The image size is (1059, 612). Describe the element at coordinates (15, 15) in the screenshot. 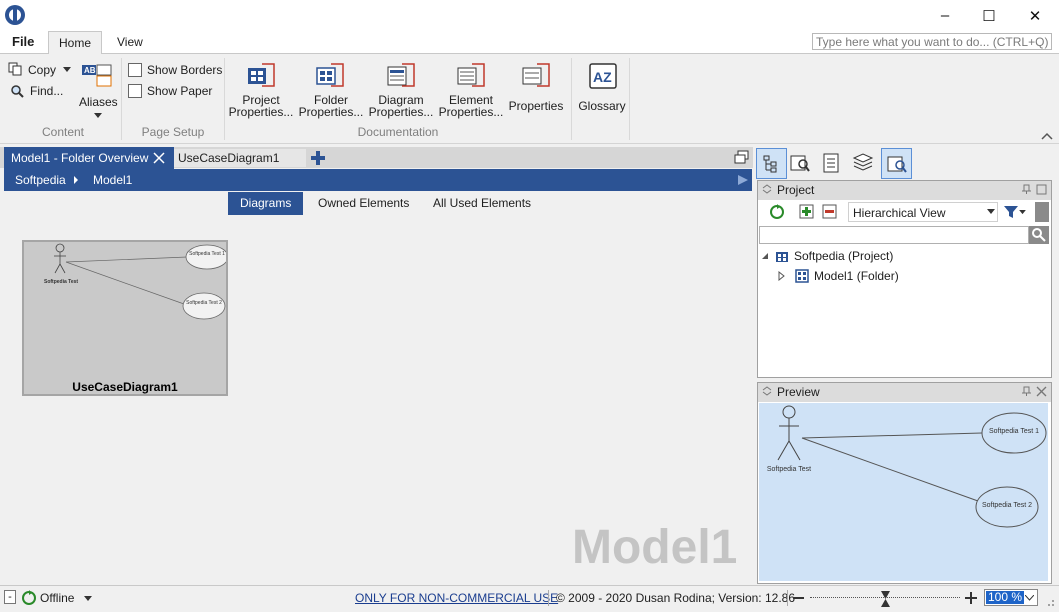

I see `app-logo-icon` at that location.